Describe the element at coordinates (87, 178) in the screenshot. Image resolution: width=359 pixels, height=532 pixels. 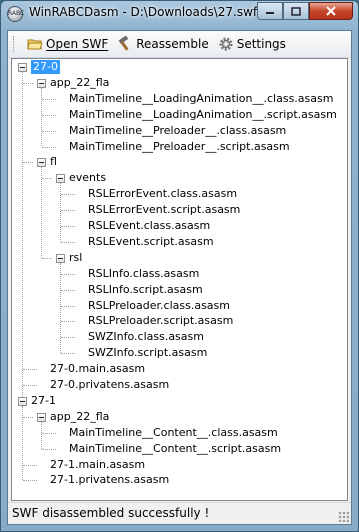
I see `tree-folder-node: events` at that location.